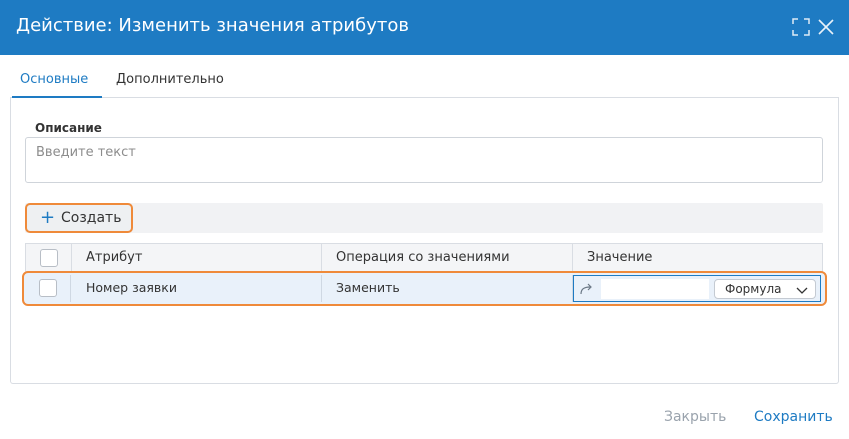 Image resolution: width=849 pixels, height=439 pixels. What do you see at coordinates (48, 217) in the screenshot?
I see `plus-icon: +` at bounding box center [48, 217].